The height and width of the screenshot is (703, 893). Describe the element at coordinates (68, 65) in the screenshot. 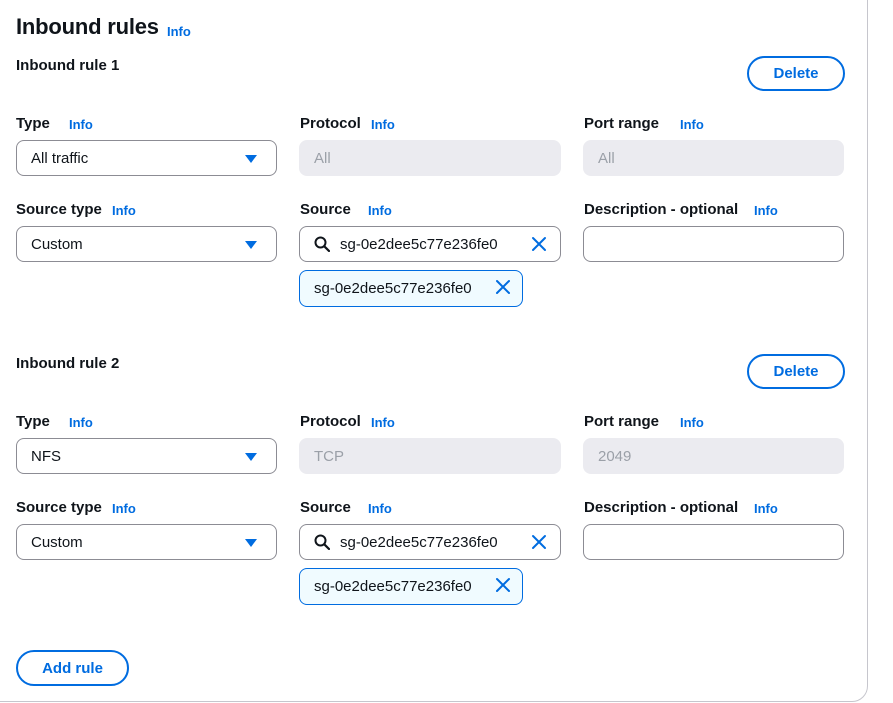

I see `rule-title: Inbound rule 1` at that location.